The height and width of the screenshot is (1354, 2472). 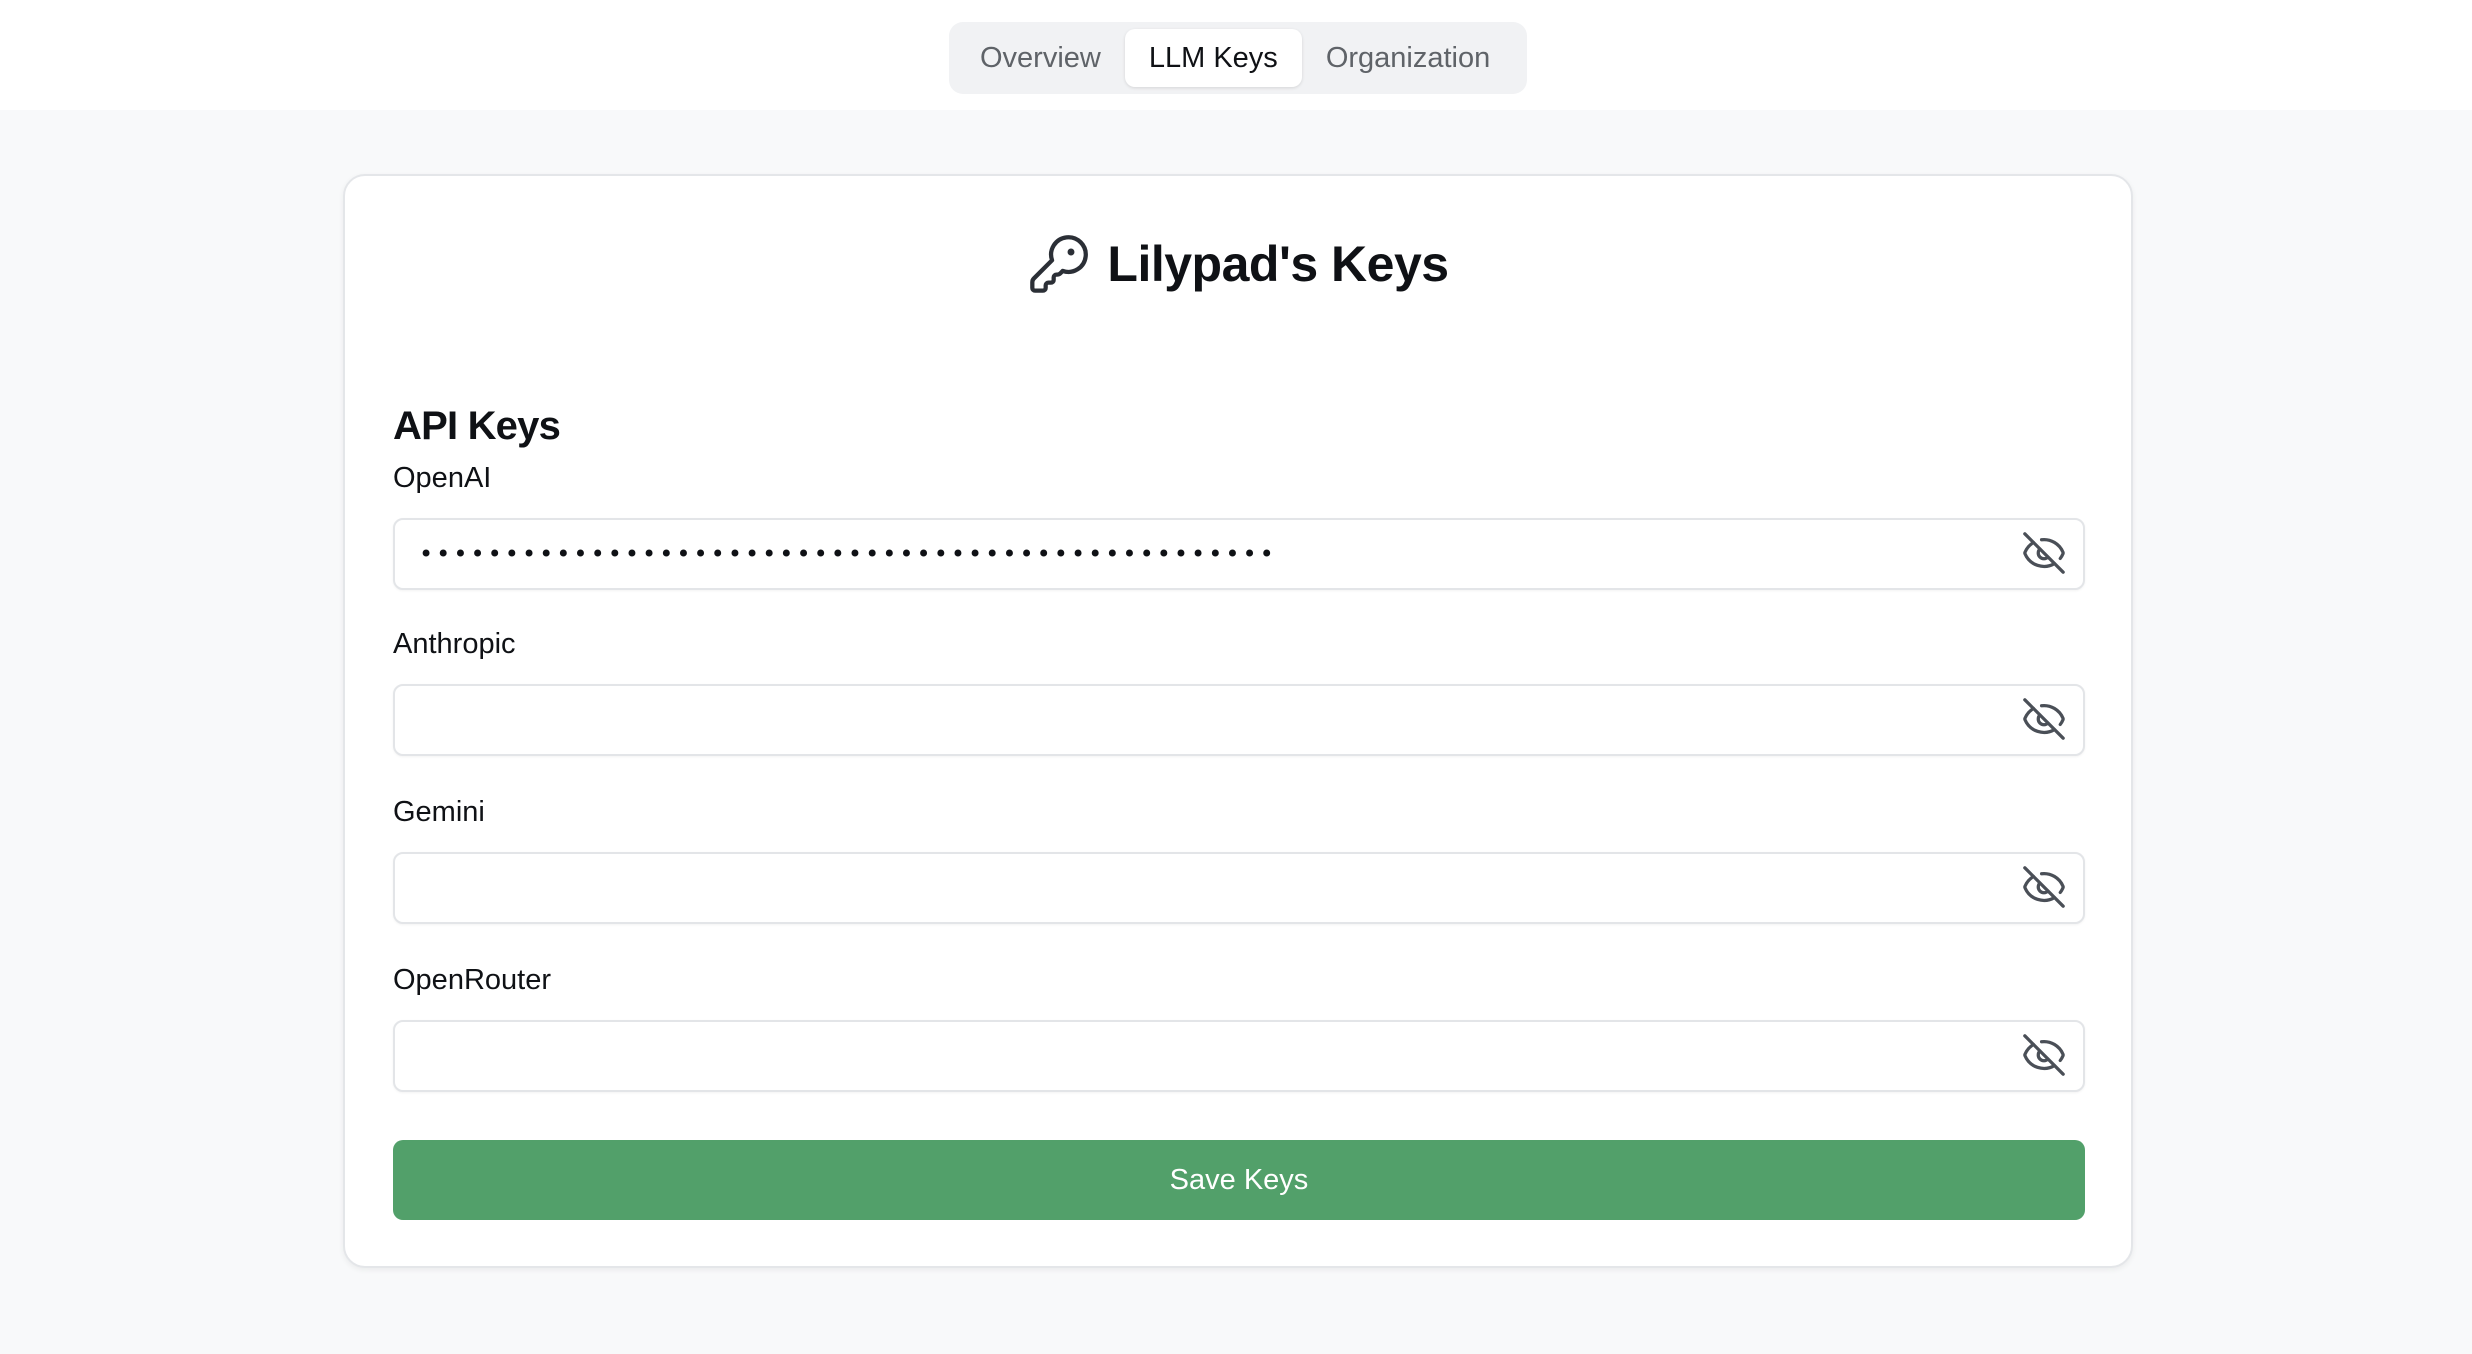 What do you see at coordinates (1059, 264) in the screenshot?
I see `key-icon` at bounding box center [1059, 264].